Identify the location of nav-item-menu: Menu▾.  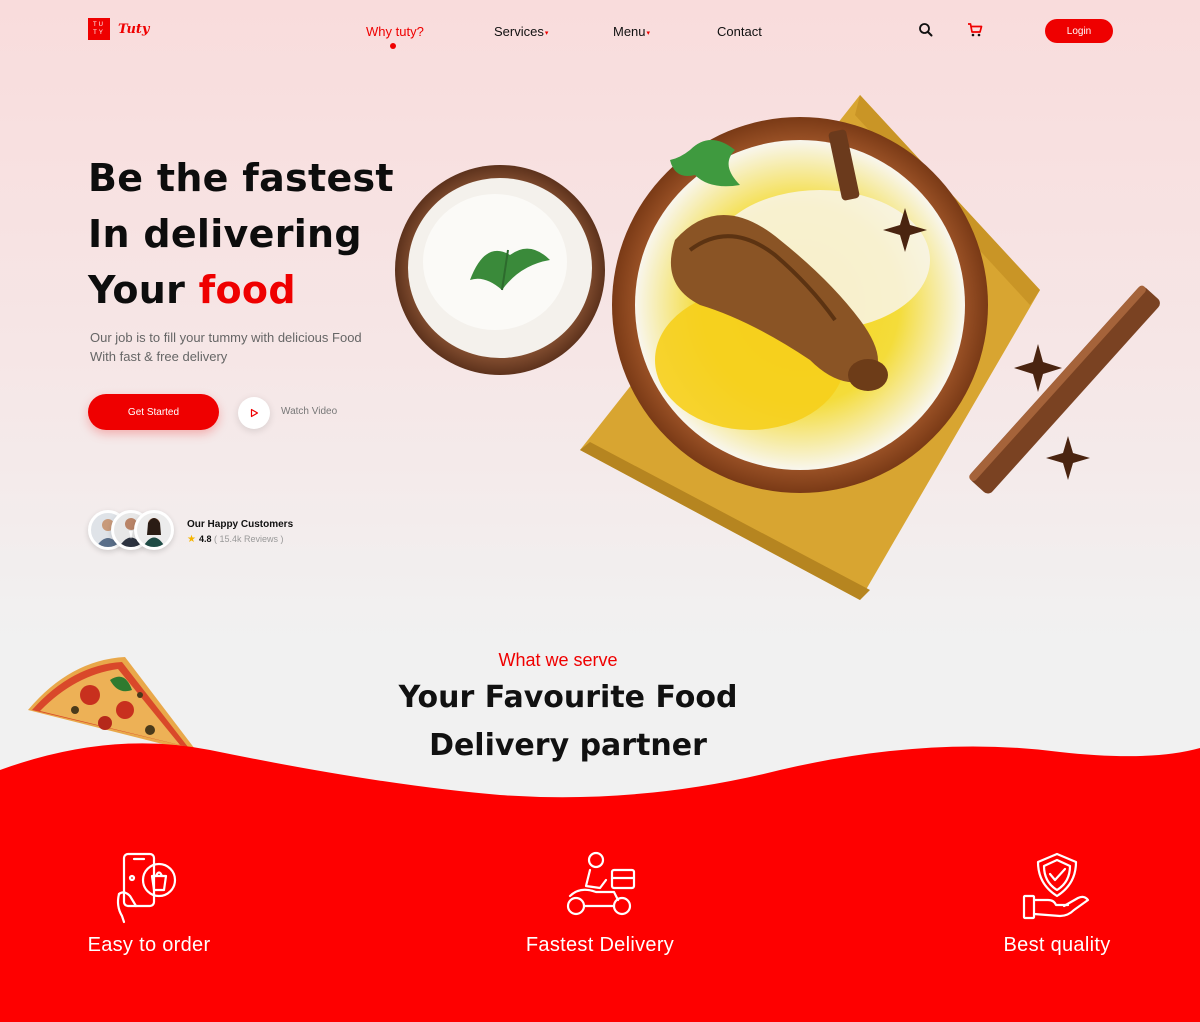
(631, 31).